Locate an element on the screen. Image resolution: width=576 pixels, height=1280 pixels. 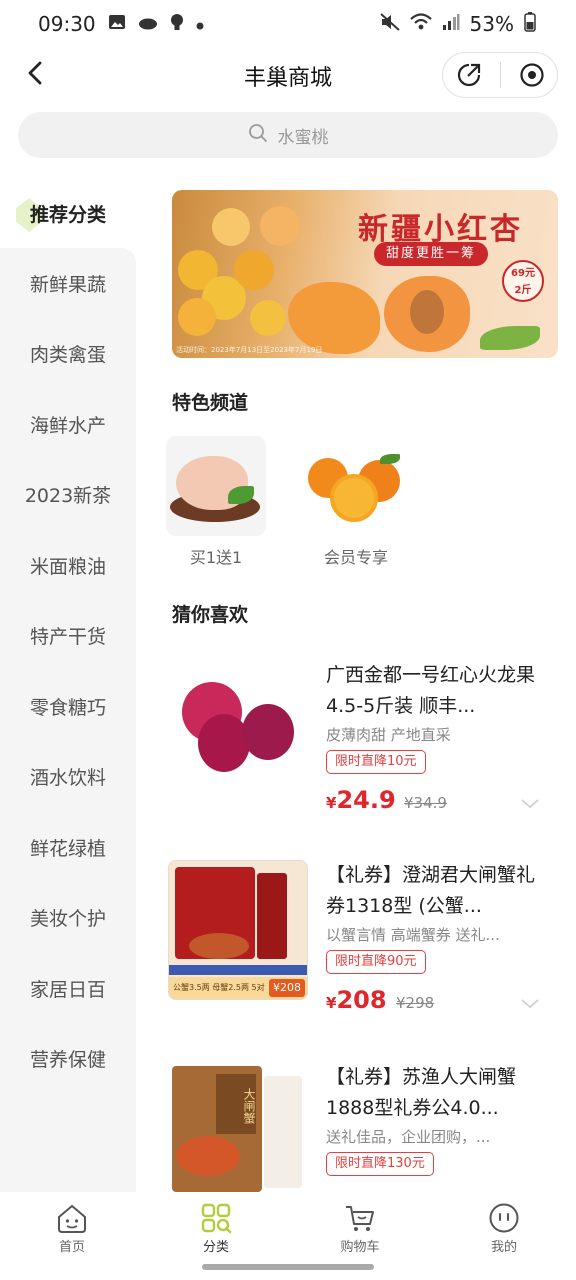
crab-giftbox-image: 大闸蟹 is located at coordinates (238, 1127).